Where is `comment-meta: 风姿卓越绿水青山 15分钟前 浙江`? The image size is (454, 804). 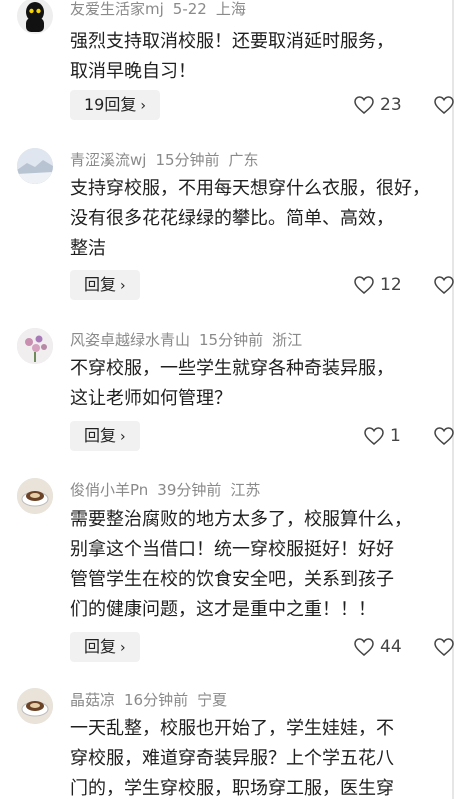
comment-meta: 风姿卓越绿水青山 15分钟前 浙江 is located at coordinates (190, 339).